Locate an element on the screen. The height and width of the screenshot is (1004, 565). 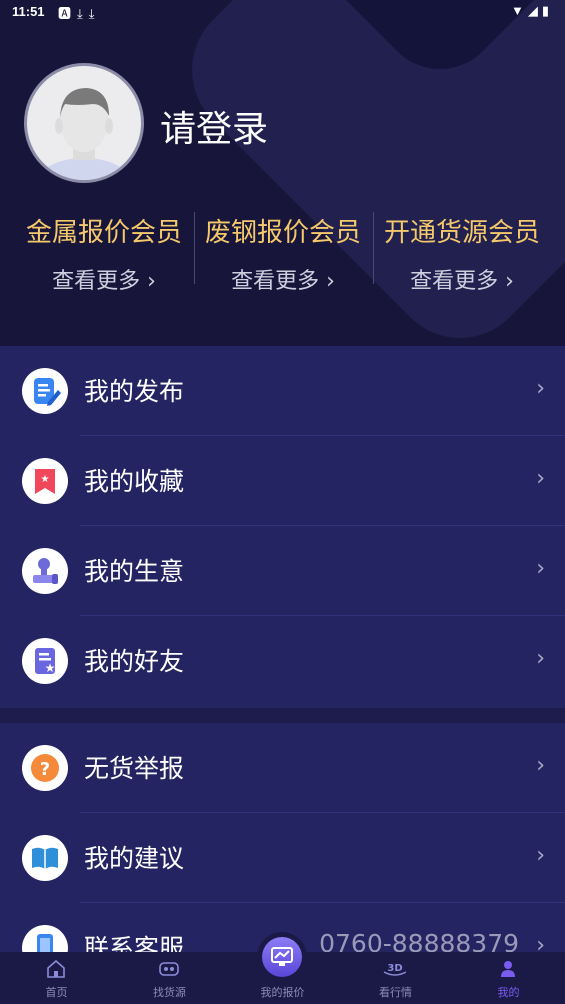
tab-home: 首页 is located at coordinates (56, 978).